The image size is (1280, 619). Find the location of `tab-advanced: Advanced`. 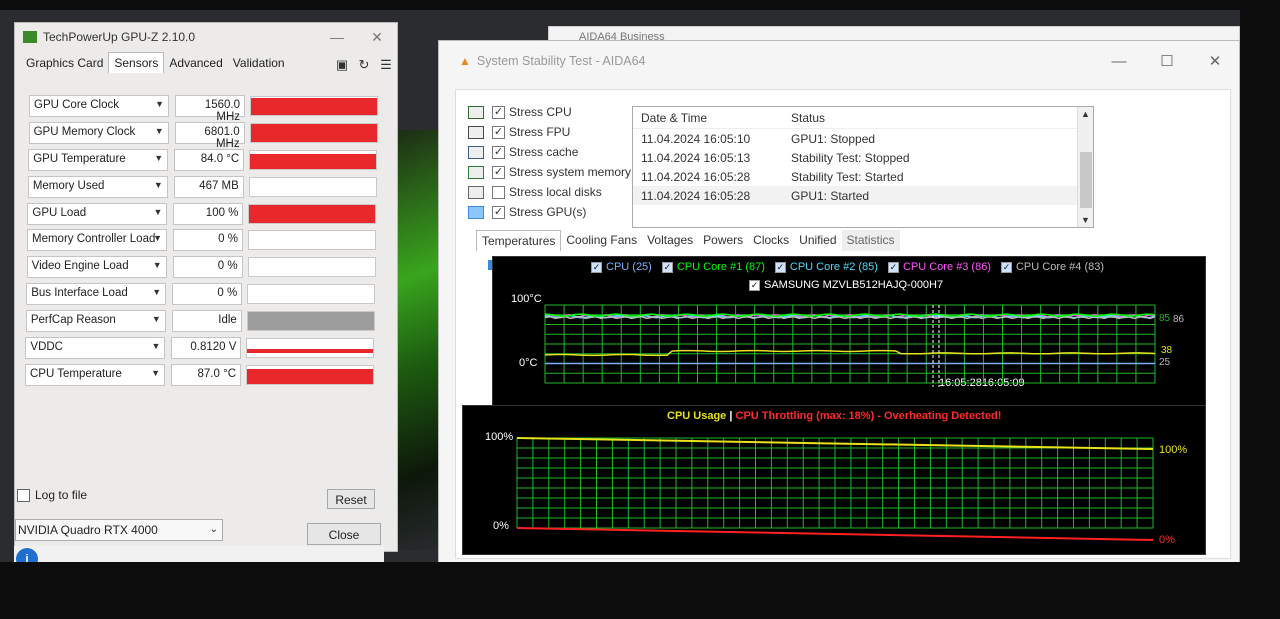

tab-advanced: Advanced is located at coordinates (195, 63).